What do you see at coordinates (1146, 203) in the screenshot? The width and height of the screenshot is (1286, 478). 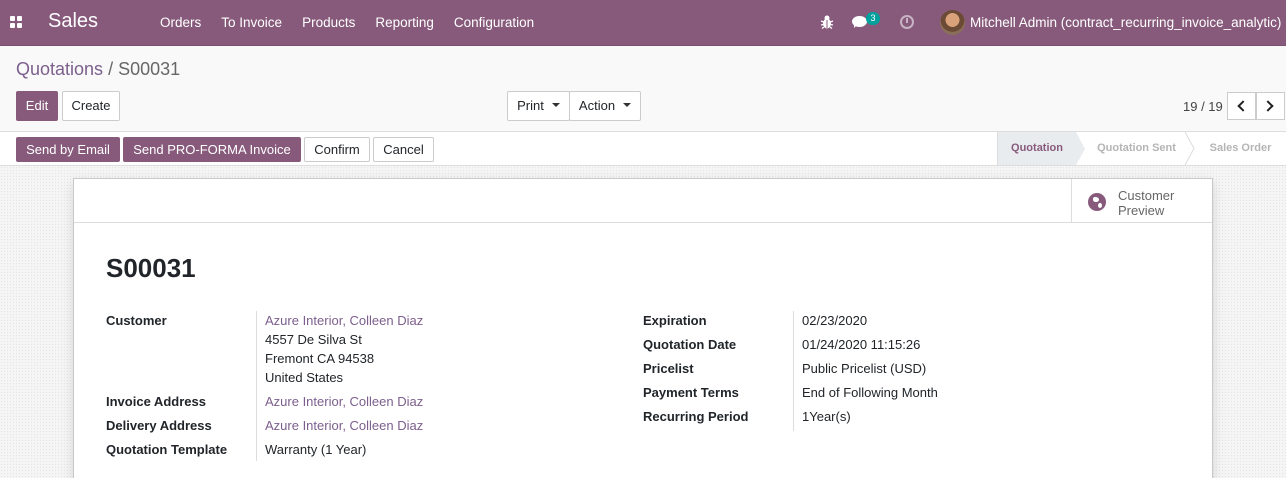 I see `customer-preview-label: Customer Preview` at bounding box center [1146, 203].